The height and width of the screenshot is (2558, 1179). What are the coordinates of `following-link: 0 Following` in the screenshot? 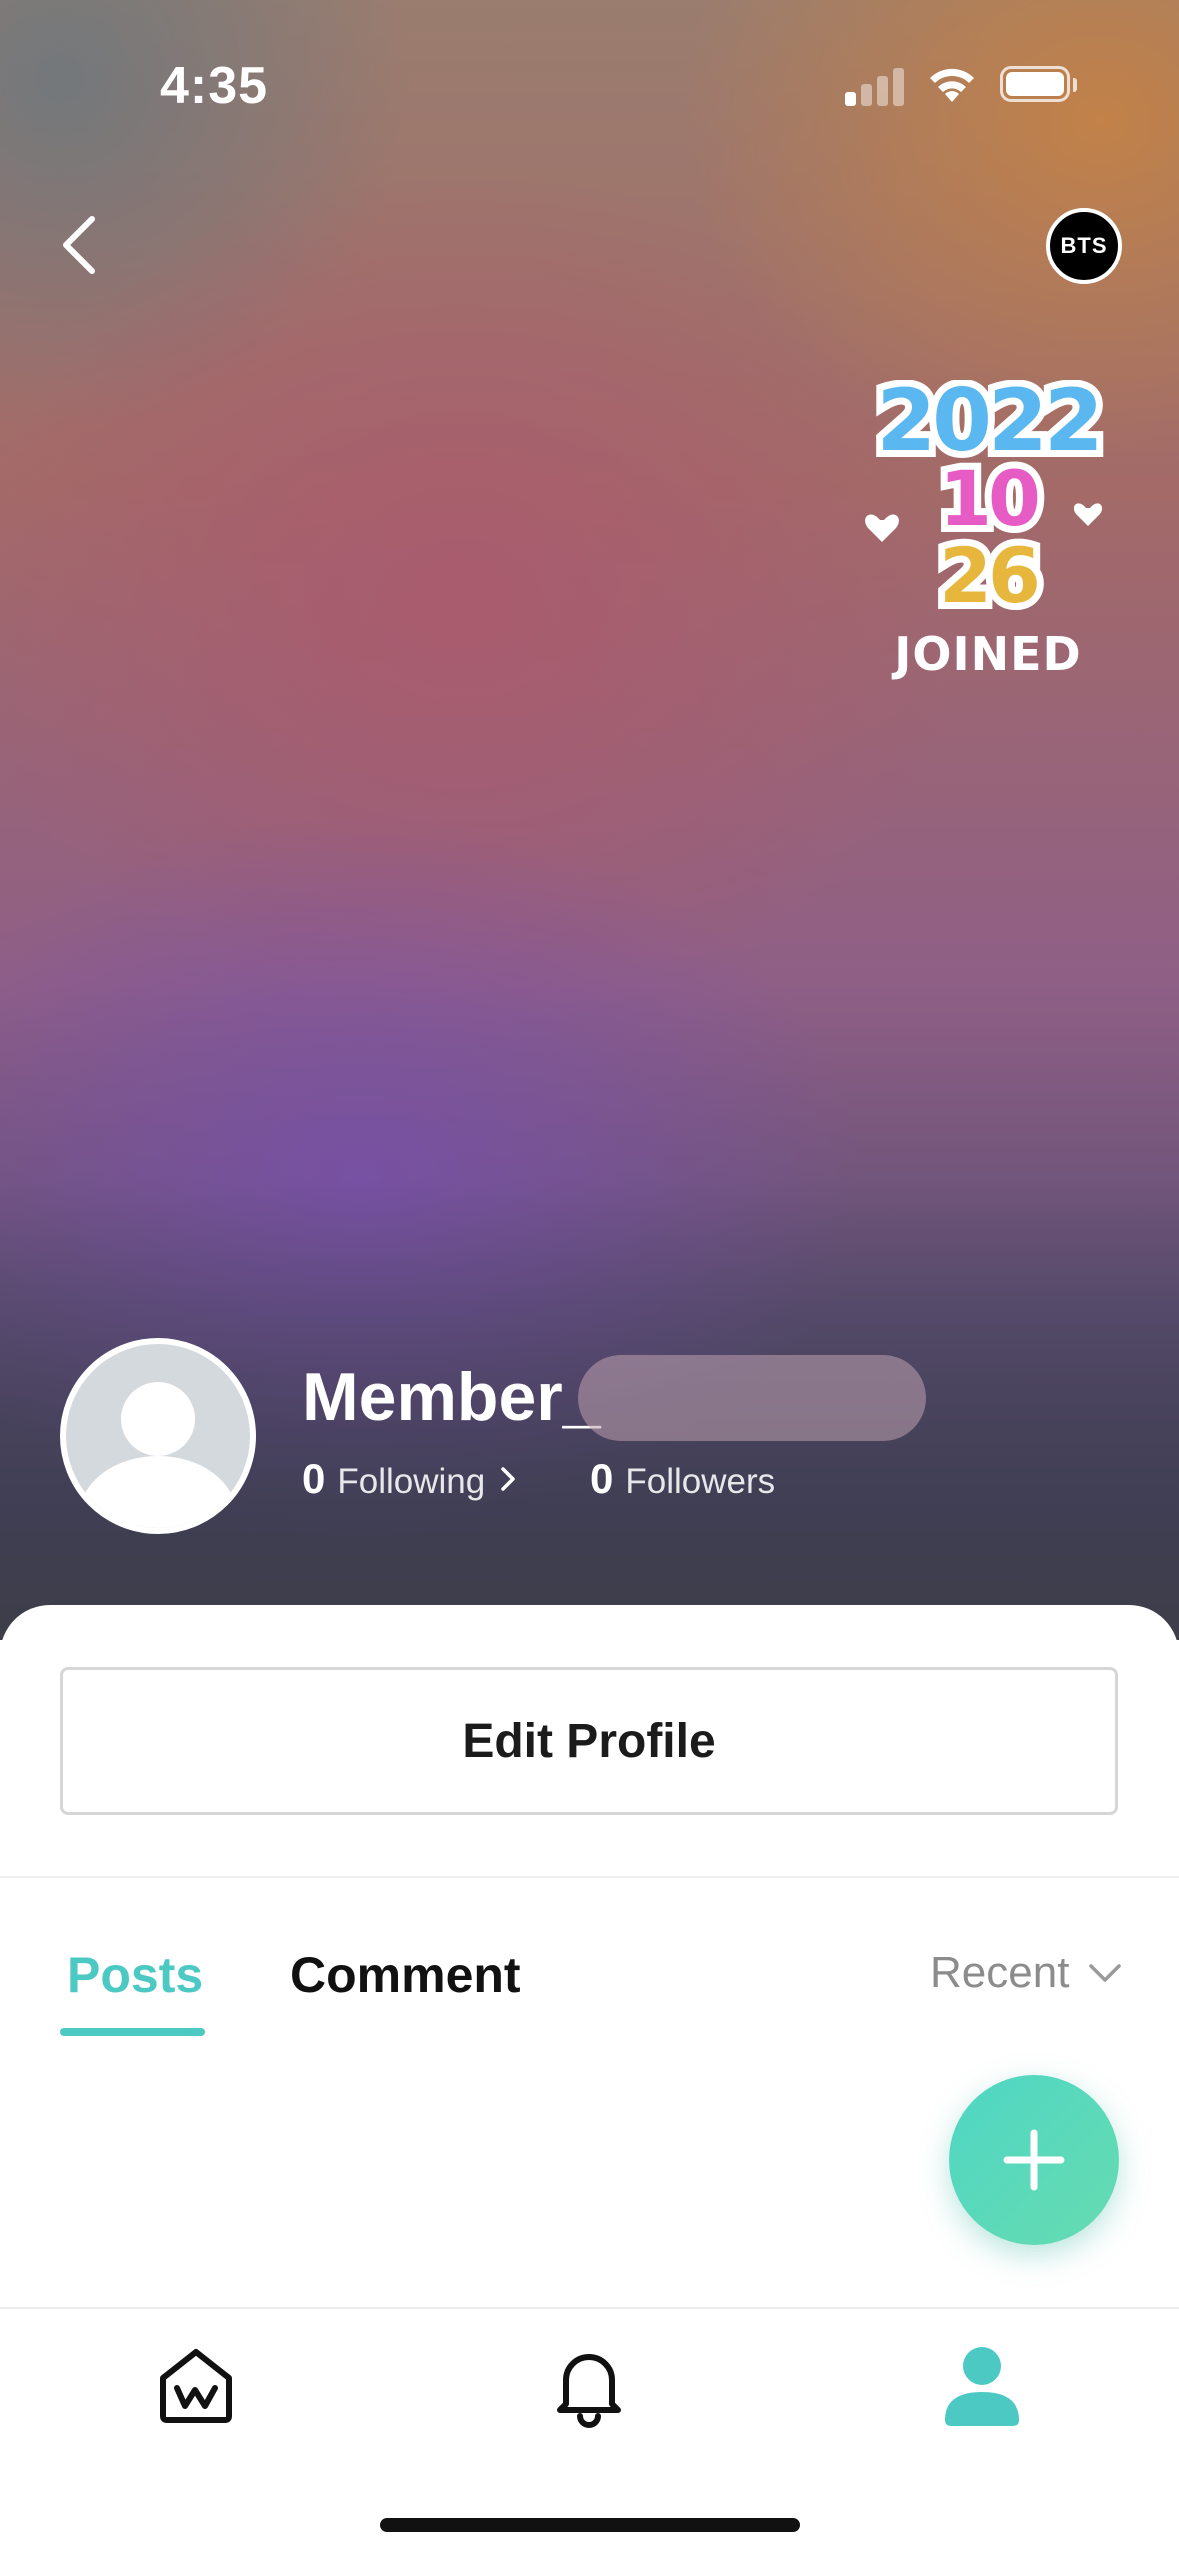 It's located at (410, 1479).